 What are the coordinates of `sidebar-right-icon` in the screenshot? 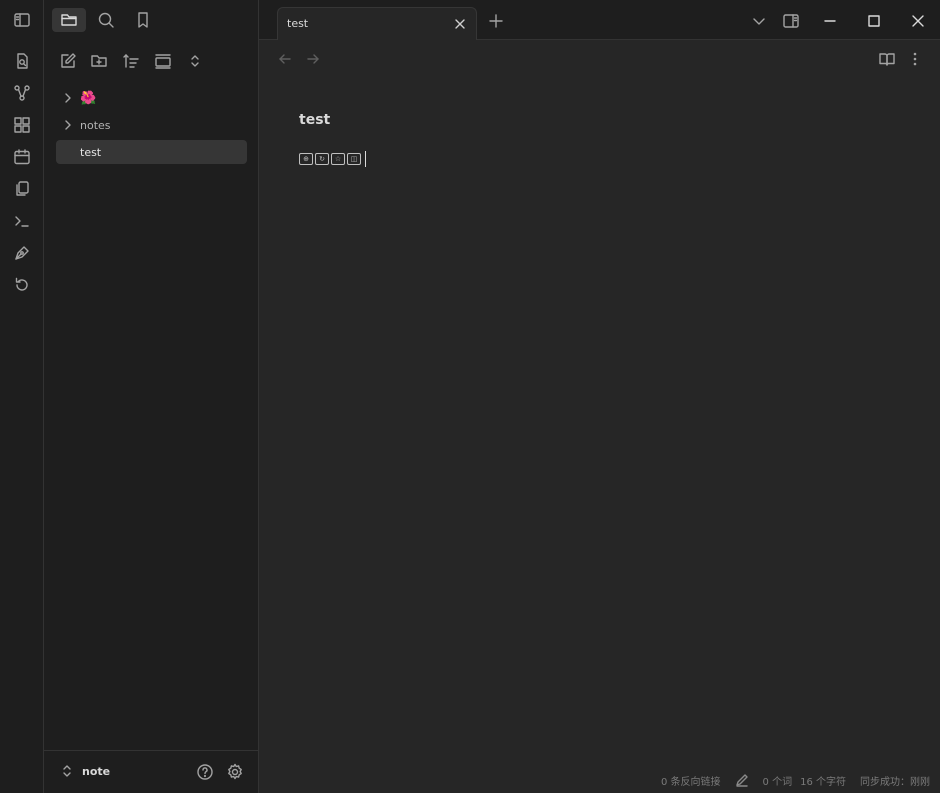 It's located at (791, 21).